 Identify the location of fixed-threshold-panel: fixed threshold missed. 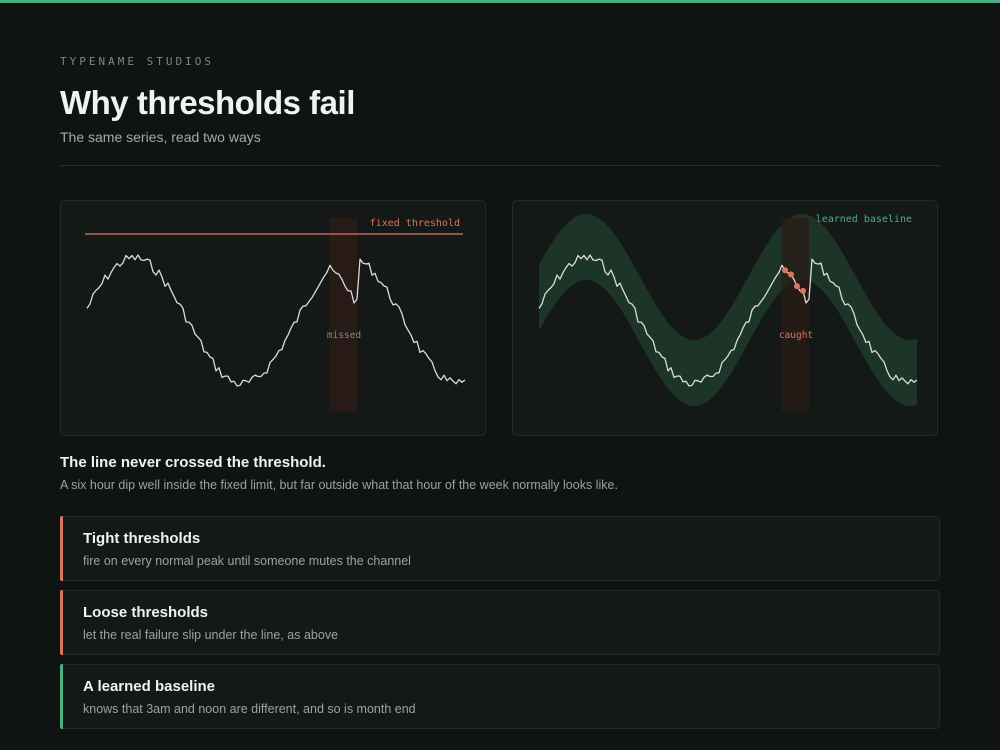
(273, 318).